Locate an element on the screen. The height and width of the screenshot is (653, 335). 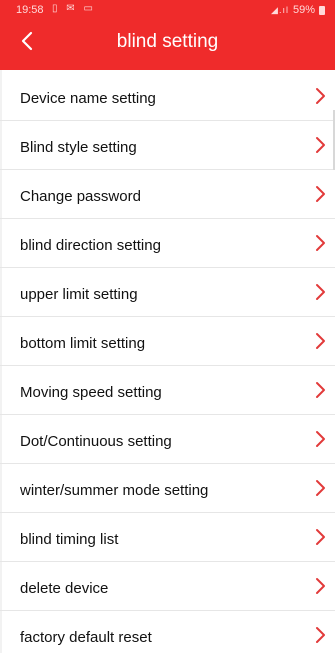
signal-icon: ◢.ıl is located at coordinates (280, 9).